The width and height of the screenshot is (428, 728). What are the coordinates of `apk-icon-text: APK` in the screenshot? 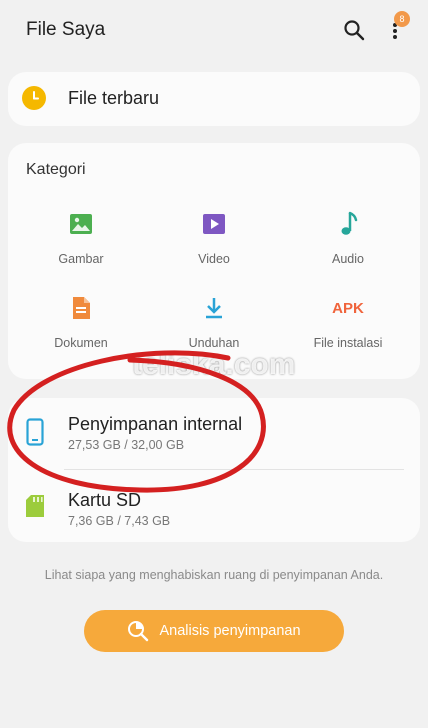 It's located at (348, 308).